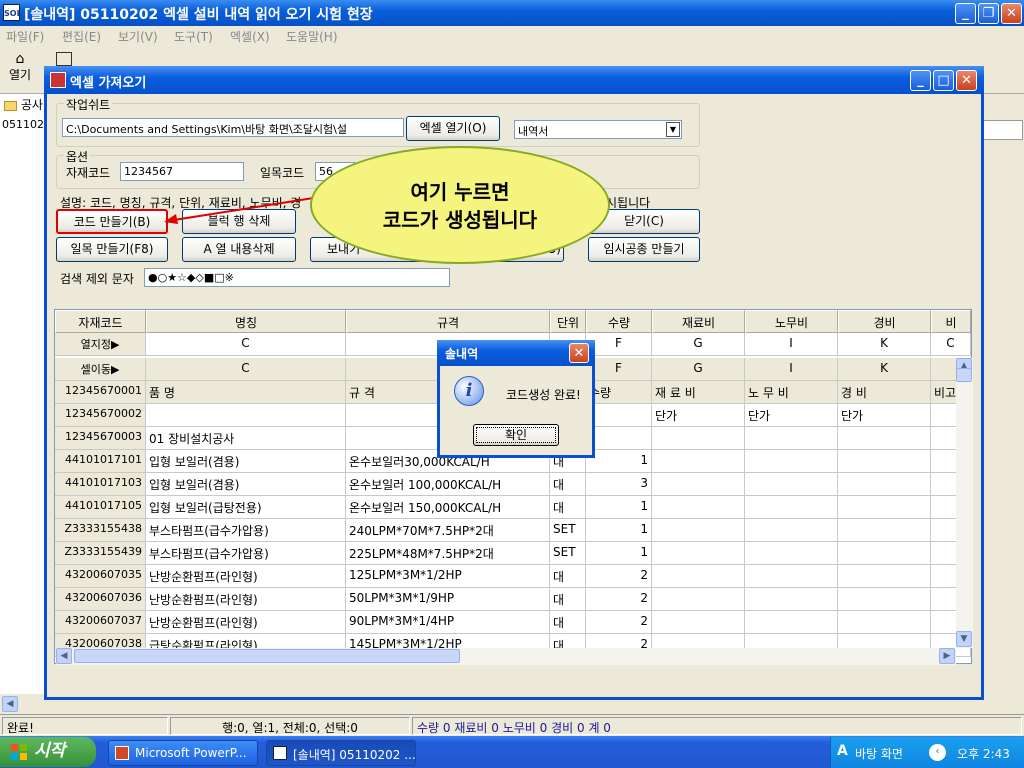 This screenshot has width=1024, height=768. What do you see at coordinates (791, 369) in the screenshot?
I see `cell-move-cell: I` at bounding box center [791, 369].